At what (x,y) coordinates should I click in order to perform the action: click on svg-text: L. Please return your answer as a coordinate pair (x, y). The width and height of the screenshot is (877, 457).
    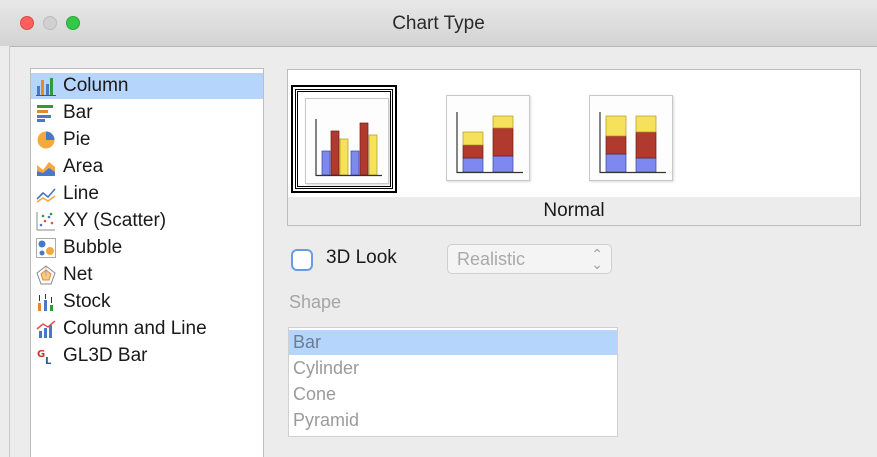
    Looking at the image, I should click on (48, 361).